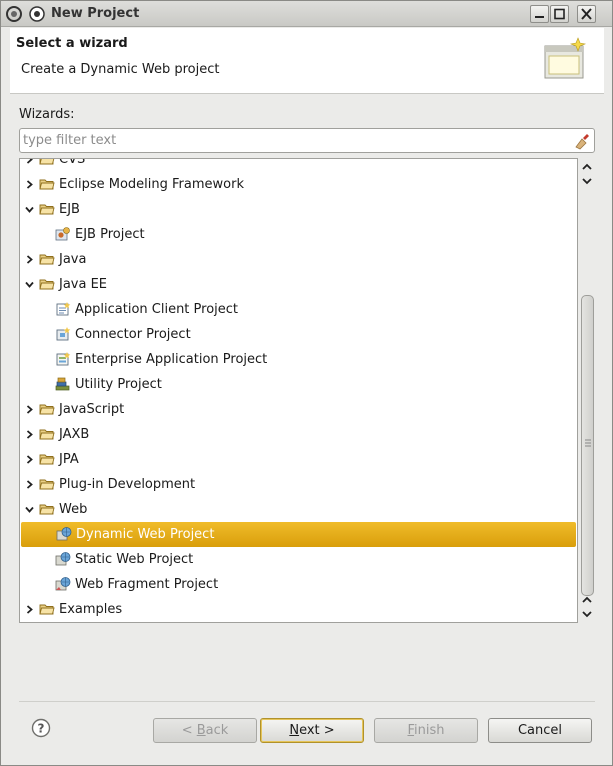 This screenshot has height=766, width=613. I want to click on tree-item: Web Fragment Project, so click(298, 584).